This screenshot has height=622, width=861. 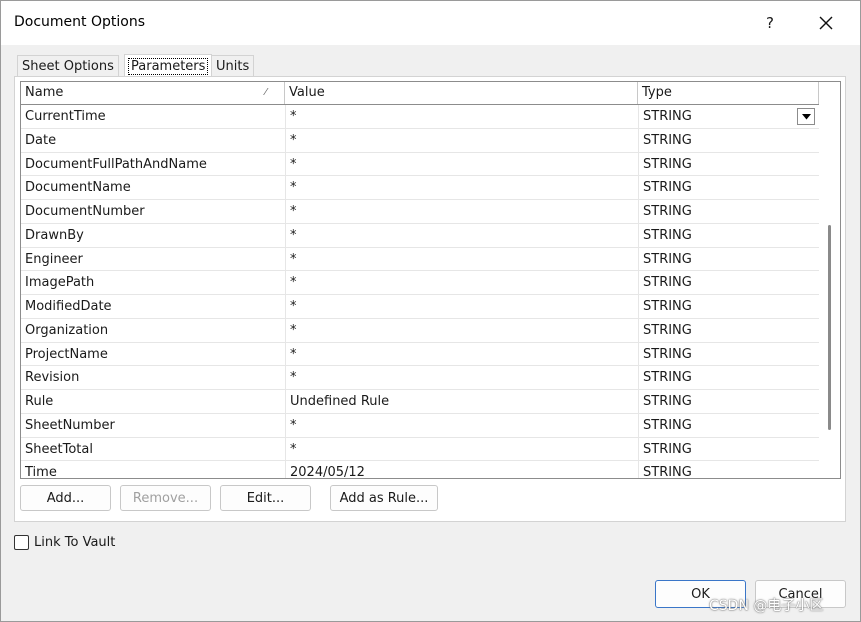 I want to click on cell-name: DocumentName, so click(x=78, y=188).